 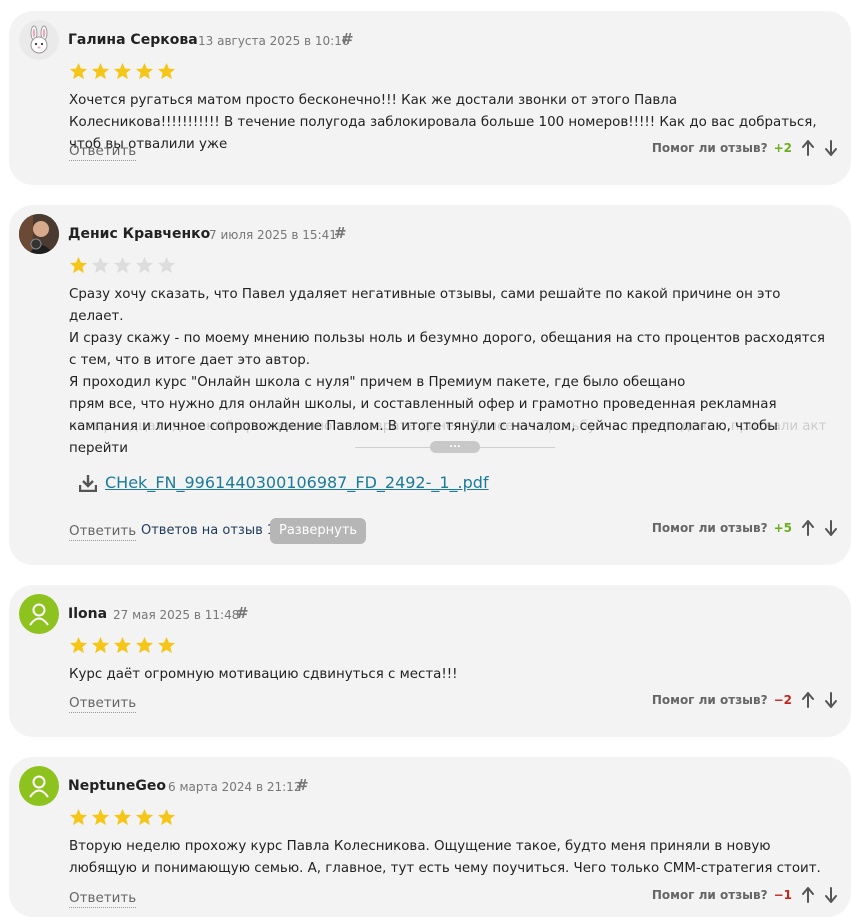 I want to click on attachment: CHek_FN_9961440300106987_FD_2492-_1_.pdf, so click(x=284, y=482).